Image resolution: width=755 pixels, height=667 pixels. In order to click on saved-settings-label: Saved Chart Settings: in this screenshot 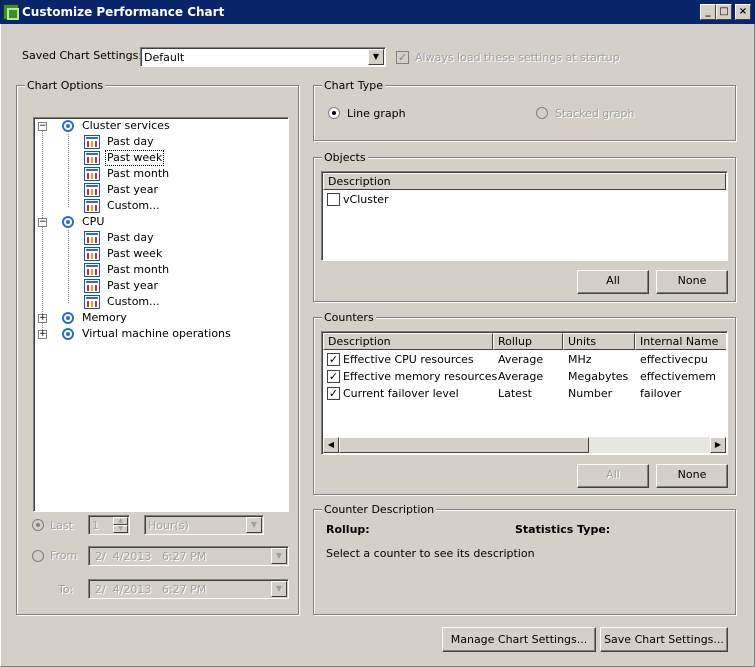, I will do `click(82, 55)`.